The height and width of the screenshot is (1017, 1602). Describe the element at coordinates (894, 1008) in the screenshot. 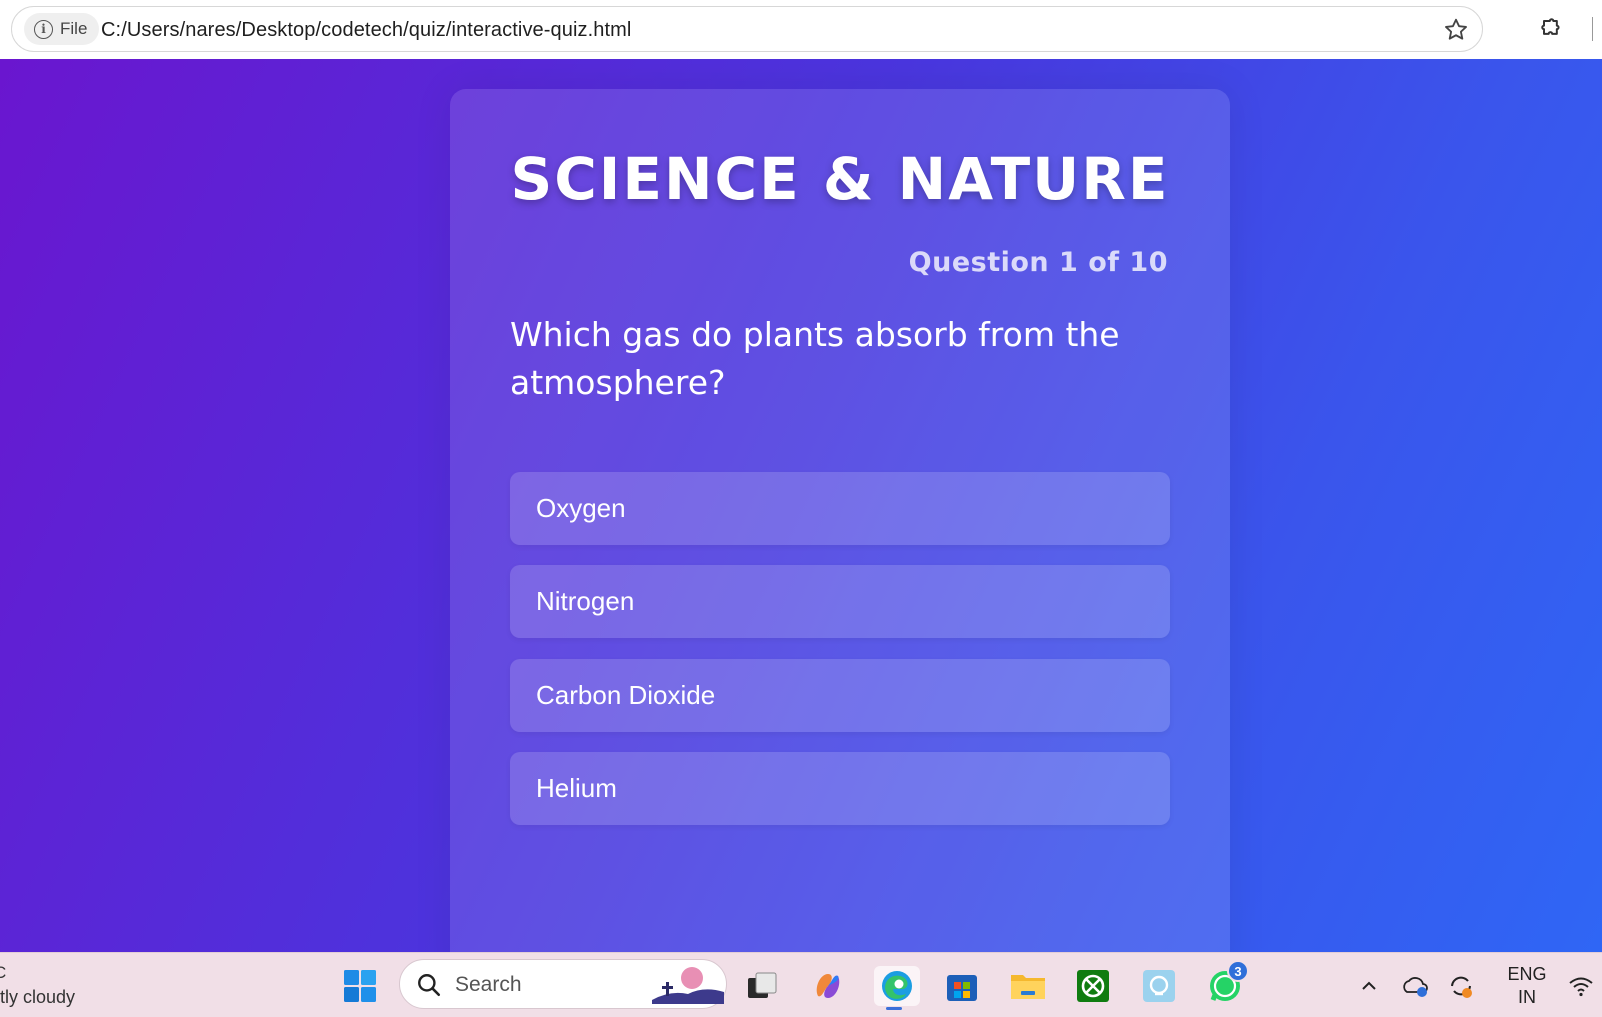

I see `active-indicator` at that location.